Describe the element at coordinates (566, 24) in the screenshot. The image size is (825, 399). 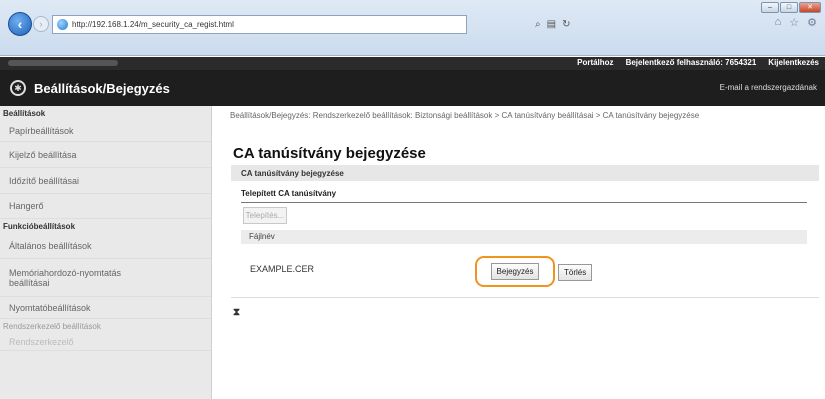
I see `refresh-icon: ↻` at that location.